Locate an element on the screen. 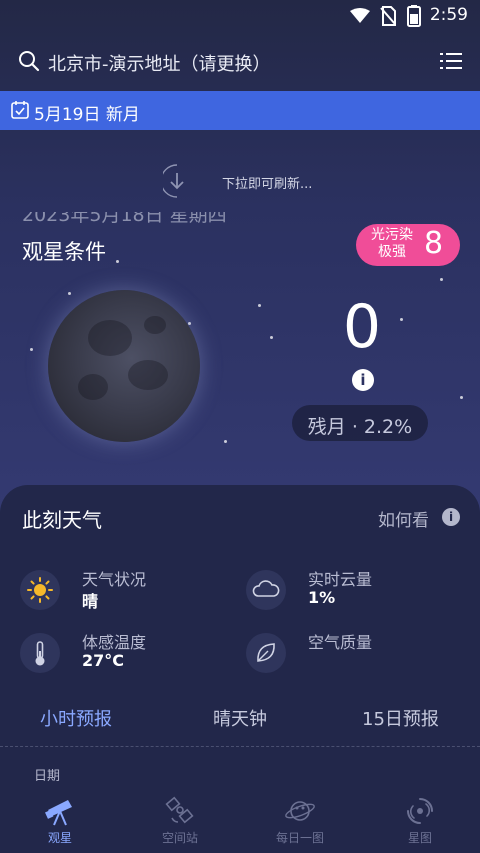 The height and width of the screenshot is (853, 480). no-sim-icon is located at coordinates (388, 16).